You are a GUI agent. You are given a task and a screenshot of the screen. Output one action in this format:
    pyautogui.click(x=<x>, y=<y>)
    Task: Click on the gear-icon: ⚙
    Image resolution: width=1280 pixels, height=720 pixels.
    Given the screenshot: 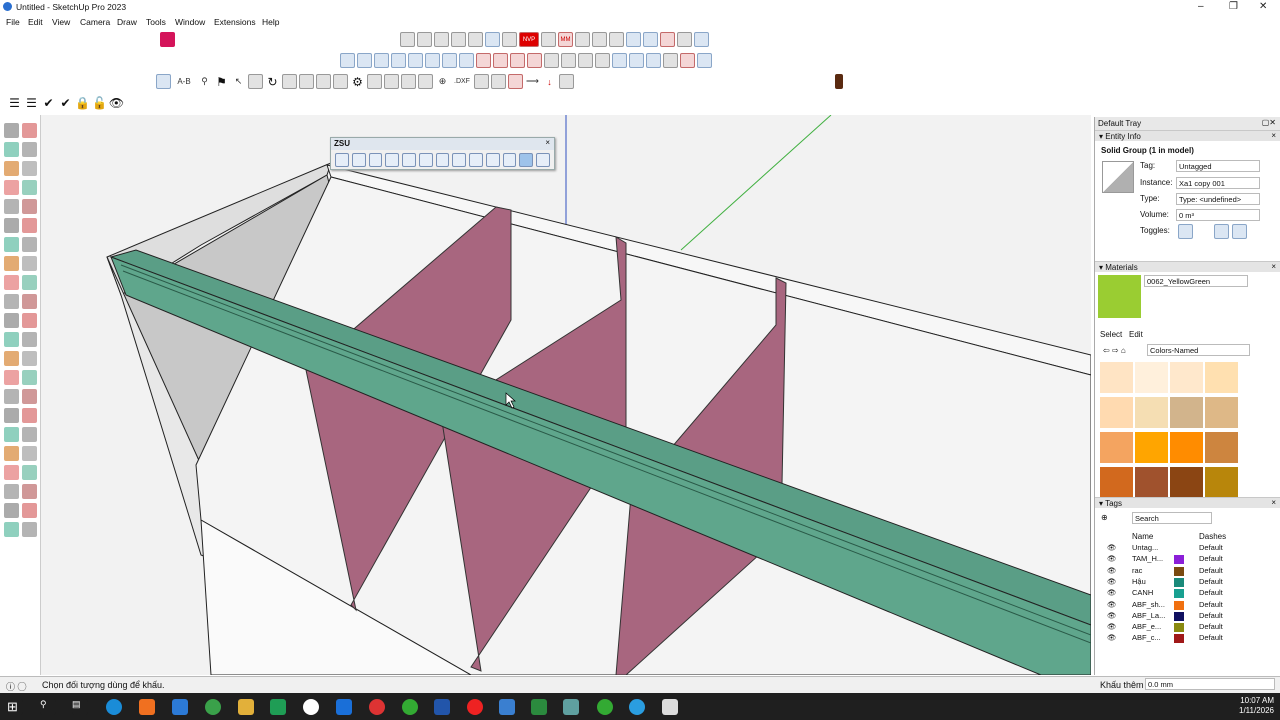 What is the action you would take?
    pyautogui.click(x=357, y=81)
    